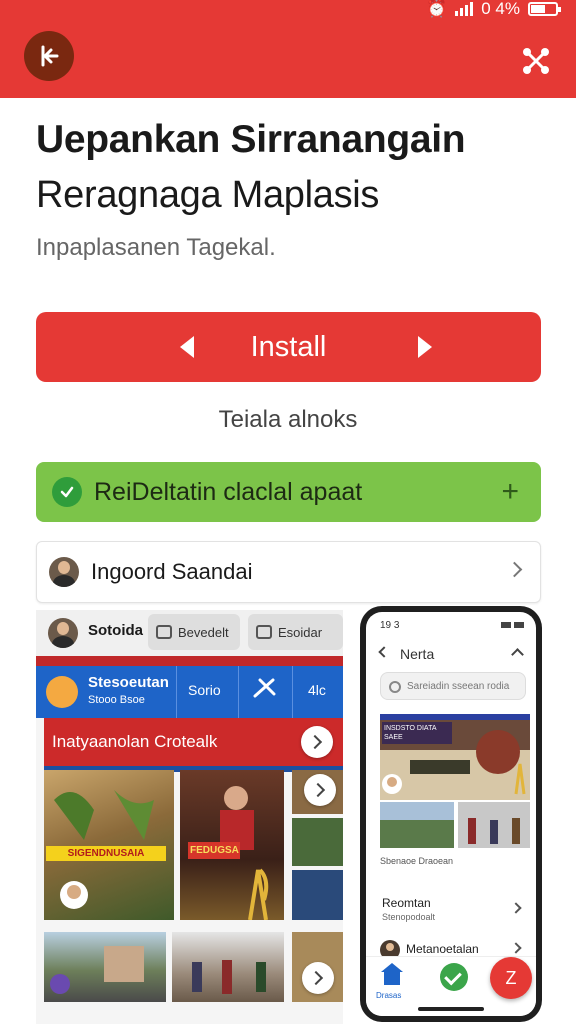  What do you see at coordinates (288, 420) in the screenshot?
I see `secondary-link: Teiala alnoks` at bounding box center [288, 420].